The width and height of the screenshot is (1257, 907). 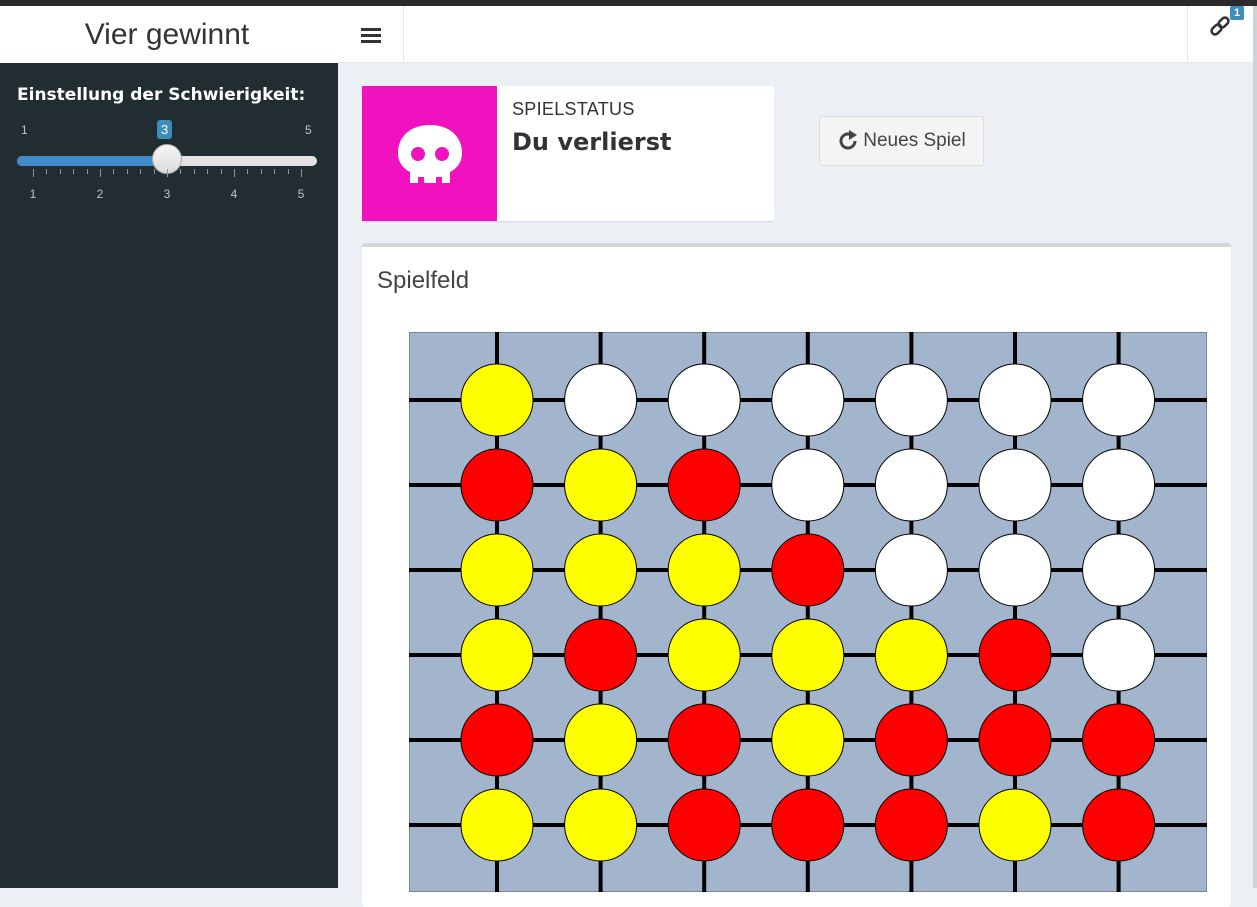 I want to click on slider-tick-label: 4, so click(x=234, y=194).